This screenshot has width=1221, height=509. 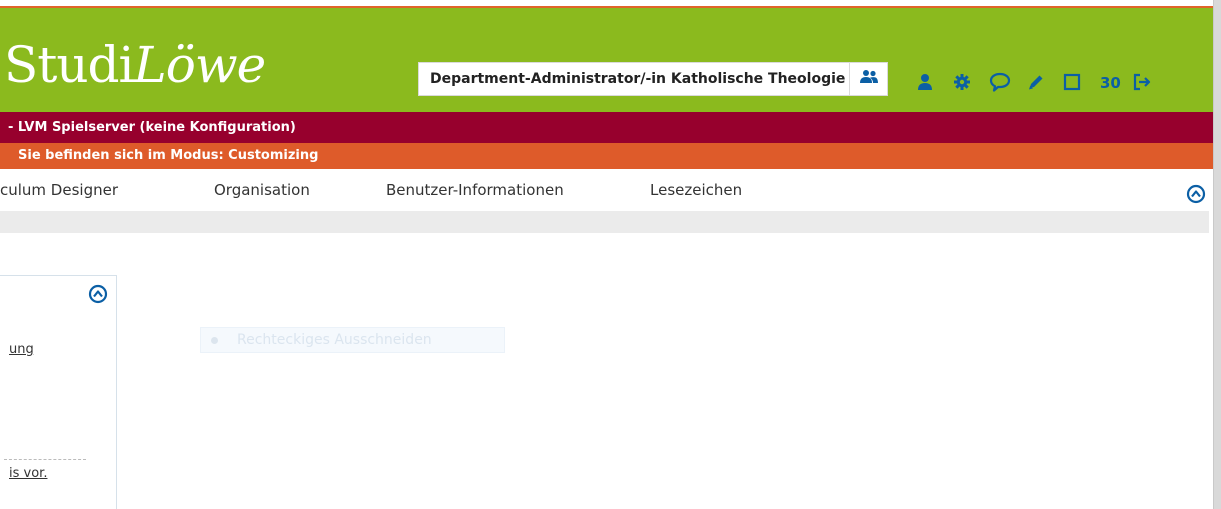 What do you see at coordinates (28, 473) in the screenshot?
I see `sidebar-link: is vor.` at bounding box center [28, 473].